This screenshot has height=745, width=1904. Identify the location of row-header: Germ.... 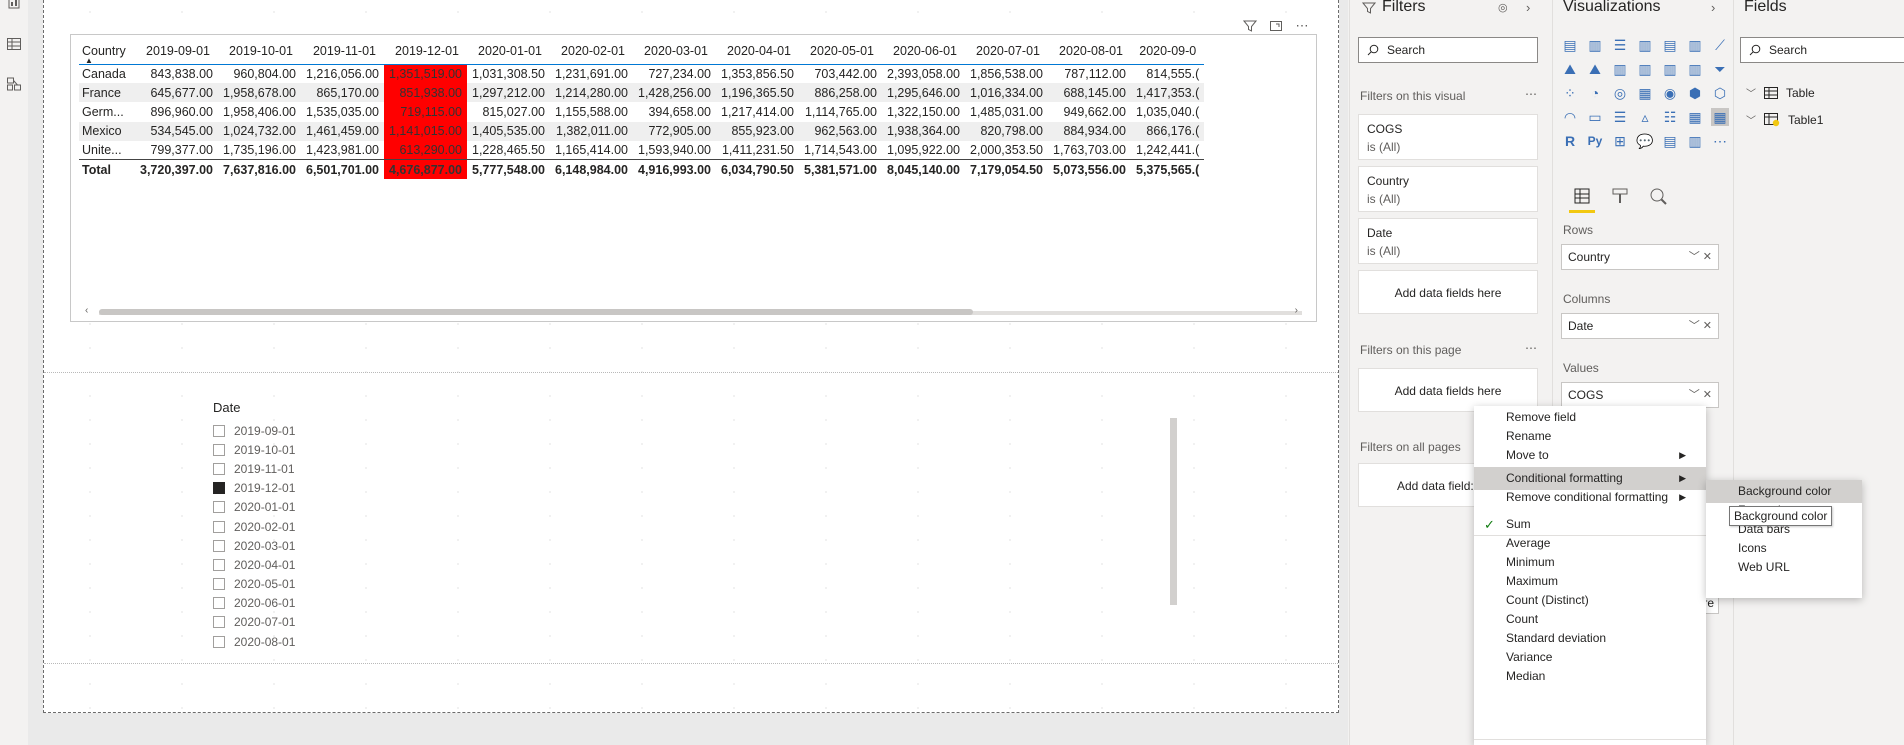
(107, 111).